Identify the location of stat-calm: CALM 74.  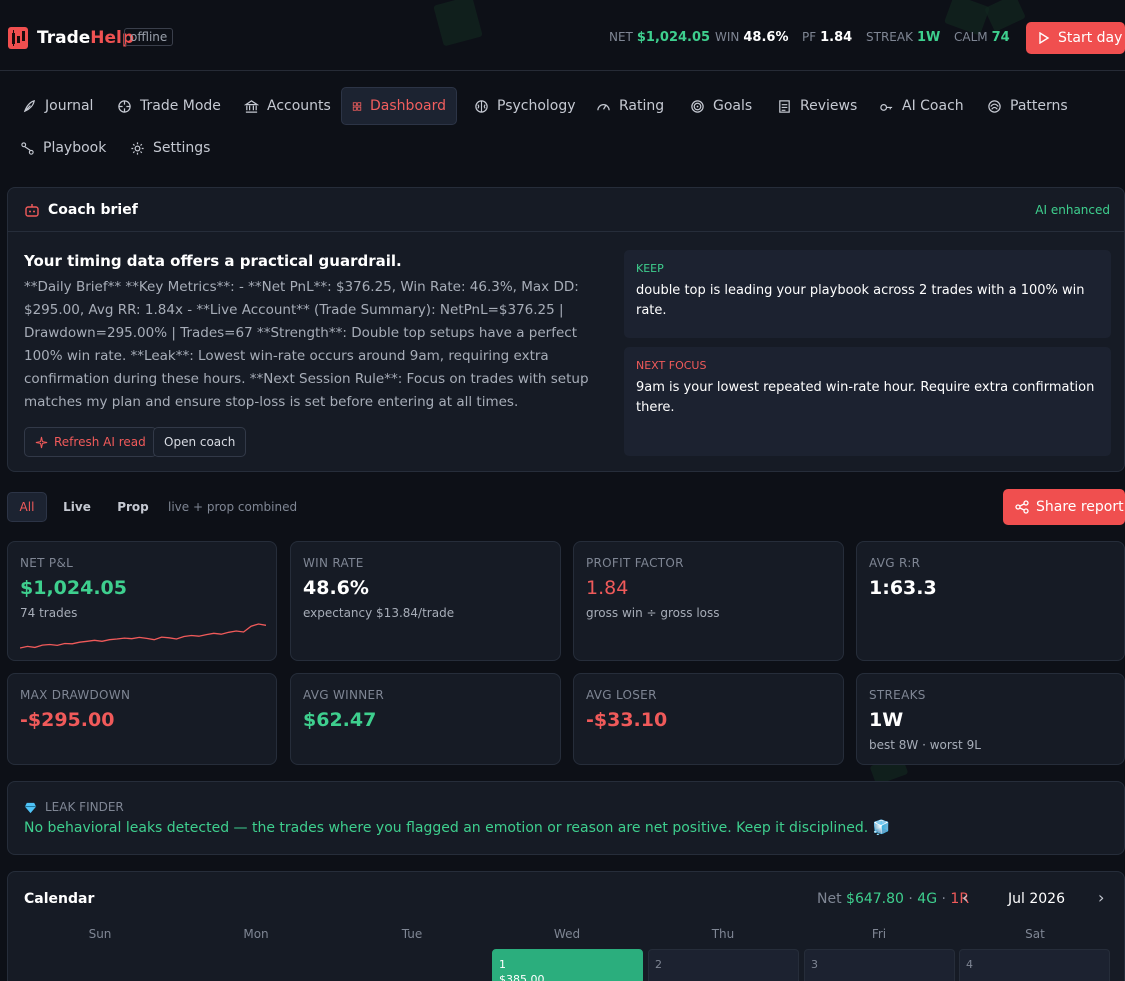
(982, 37).